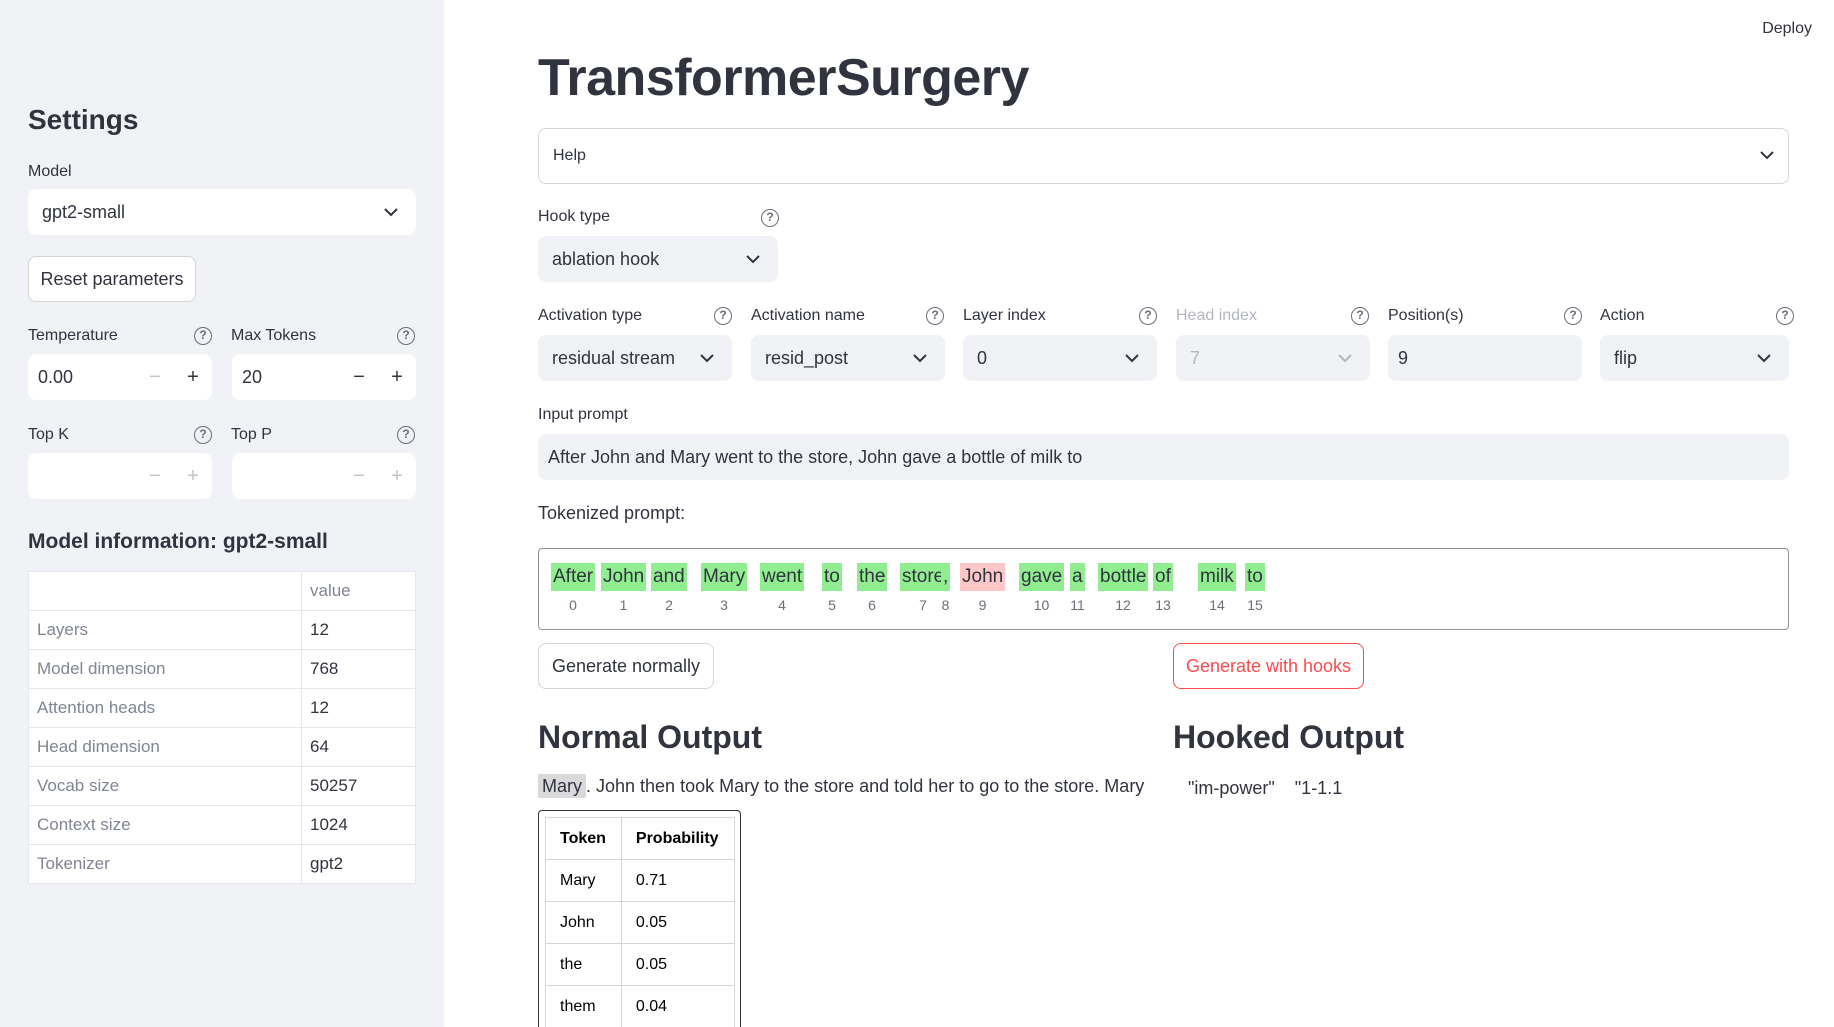 This screenshot has height=1027, width=1834. I want to click on table-cell: Vocab size, so click(165, 786).